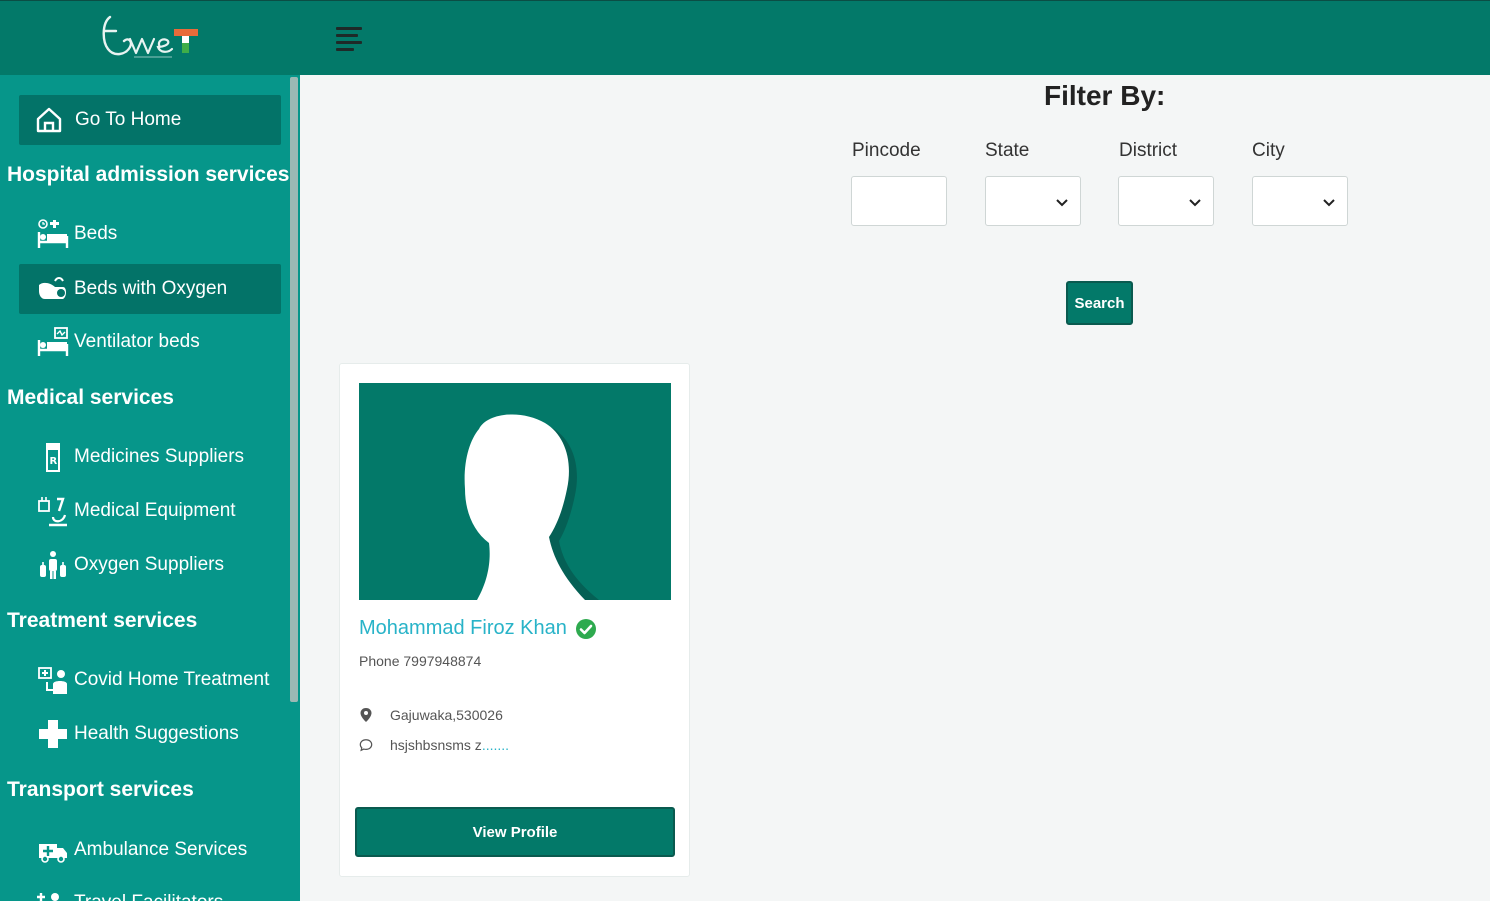 The image size is (1490, 901). Describe the element at coordinates (1268, 150) in the screenshot. I see `city-label: City` at that location.